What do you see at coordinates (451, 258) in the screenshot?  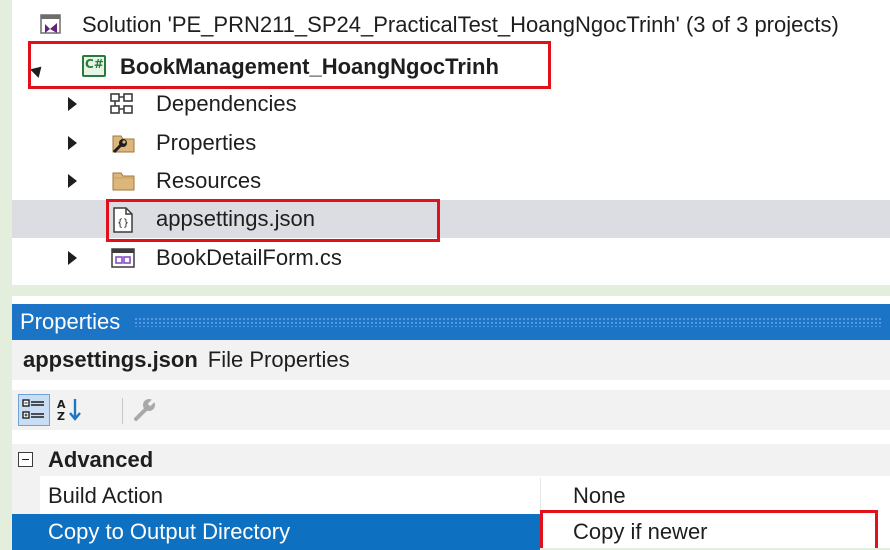 I see `tree-item-bookdetailform: BookDetailForm.cs` at bounding box center [451, 258].